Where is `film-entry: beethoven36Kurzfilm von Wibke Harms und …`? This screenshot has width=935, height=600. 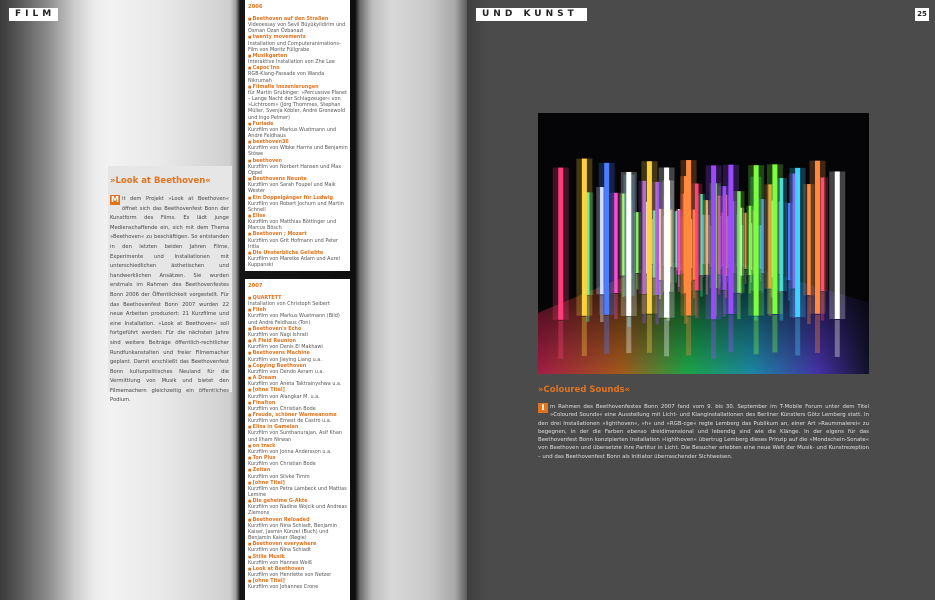 film-entry: beethoven36Kurzfilm von Wibke Harms und … is located at coordinates (298, 148).